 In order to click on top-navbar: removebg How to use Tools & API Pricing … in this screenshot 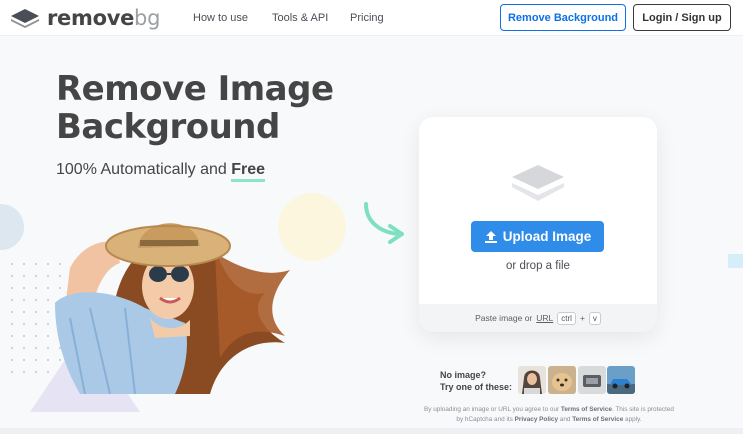, I will do `click(371, 18)`.